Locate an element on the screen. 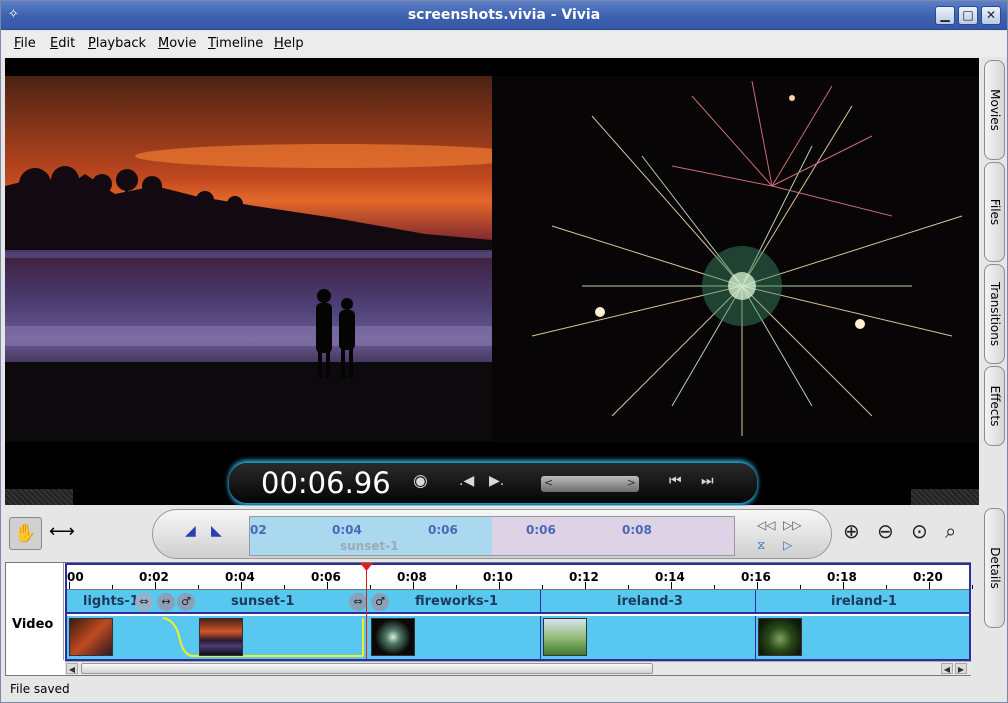 This screenshot has width=1008, height=703. ruler-label: 0:14 is located at coordinates (670, 577).